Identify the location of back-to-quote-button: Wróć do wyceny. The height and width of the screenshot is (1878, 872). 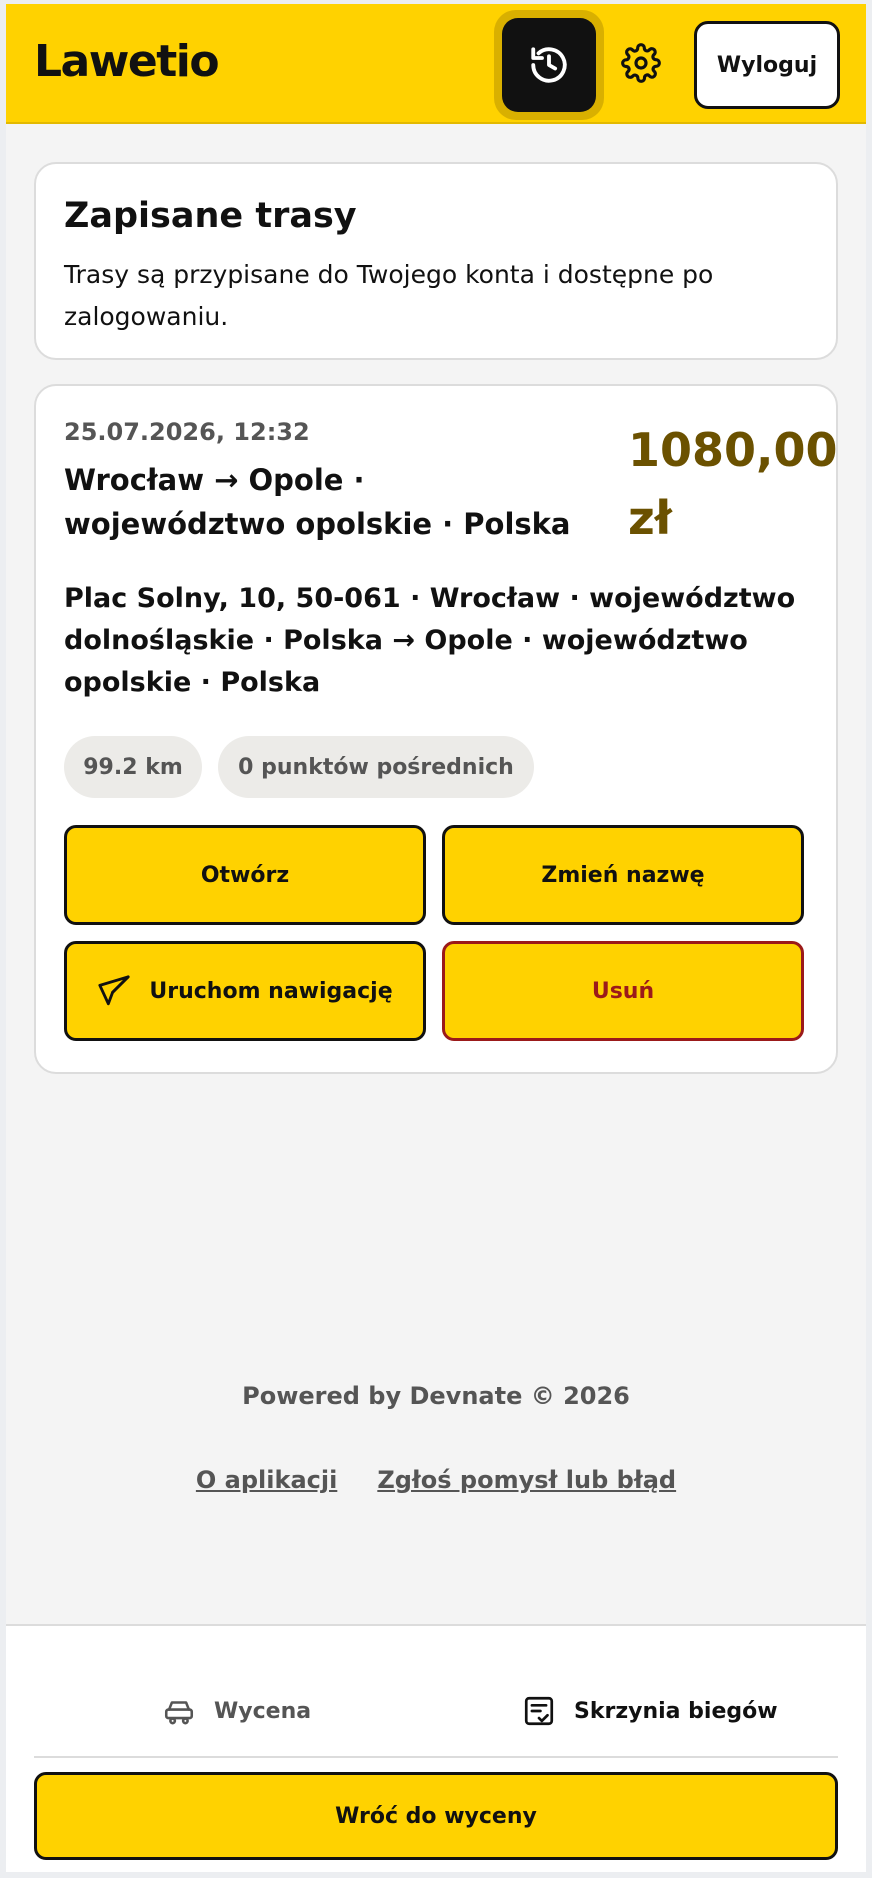
(436, 1816).